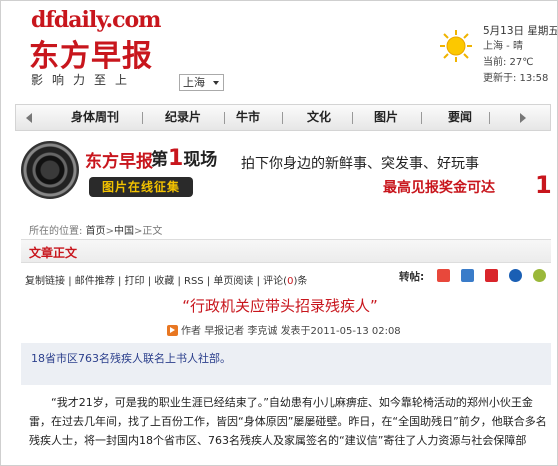 Image resolution: width=558 pixels, height=466 pixels. Describe the element at coordinates (503, 46) in the screenshot. I see `weather-condition: 上海 - 晴` at that location.